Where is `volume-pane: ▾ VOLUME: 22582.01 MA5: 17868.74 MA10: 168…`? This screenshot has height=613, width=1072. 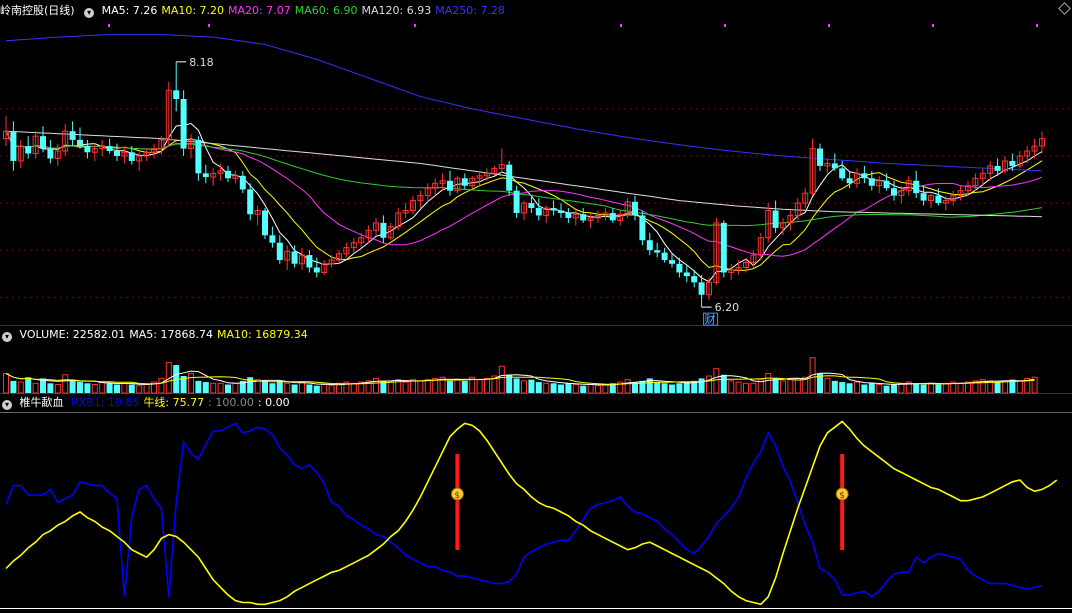 volume-pane: ▾ VOLUME: 22582.01 MA5: 17868.74 MA10: 168… is located at coordinates (536, 360).